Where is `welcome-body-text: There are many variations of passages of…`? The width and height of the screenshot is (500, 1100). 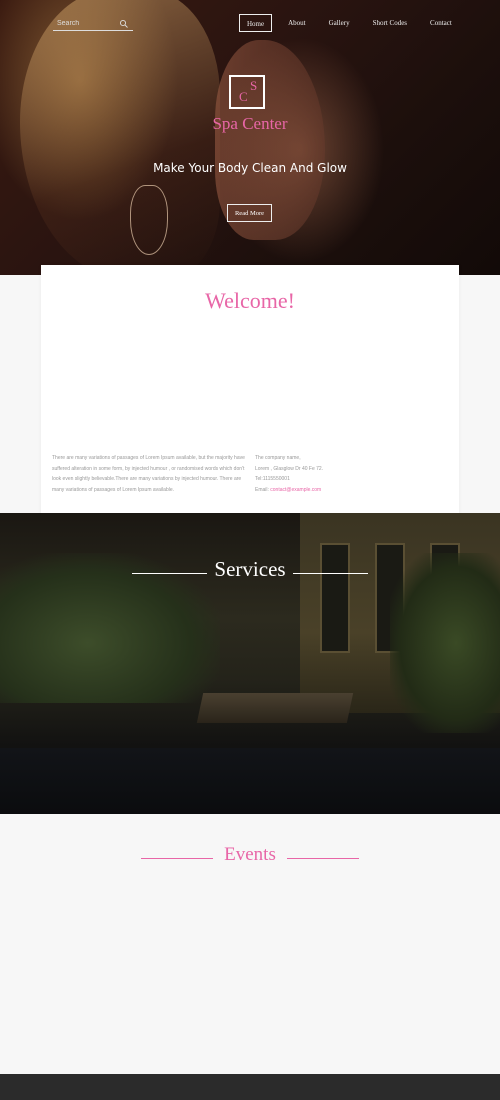
welcome-body-text: There are many variations of passages of… is located at coordinates (148, 474).